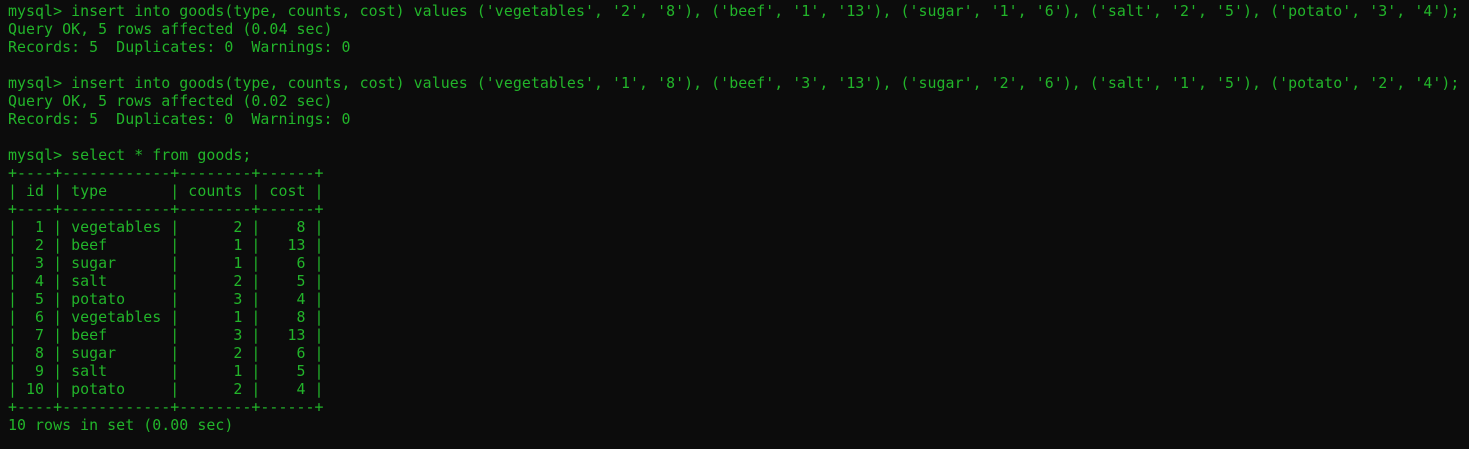 This screenshot has width=1469, height=449. I want to click on select-command-line: mysql> select * from goods;, so click(130, 155).